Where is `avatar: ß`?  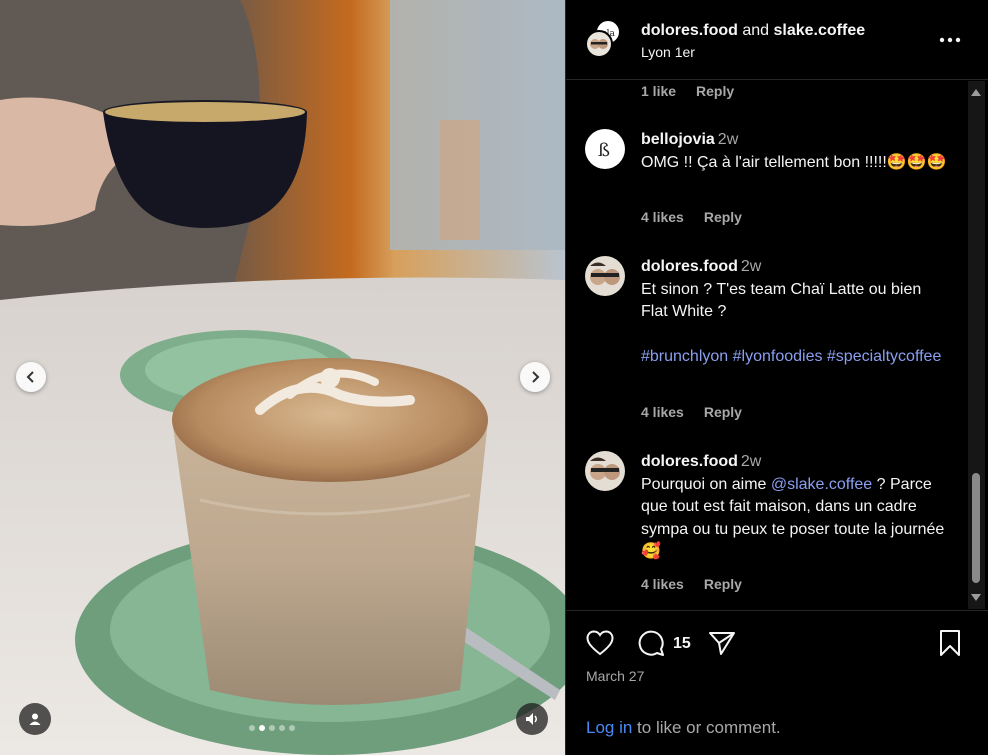
avatar: ß is located at coordinates (605, 149).